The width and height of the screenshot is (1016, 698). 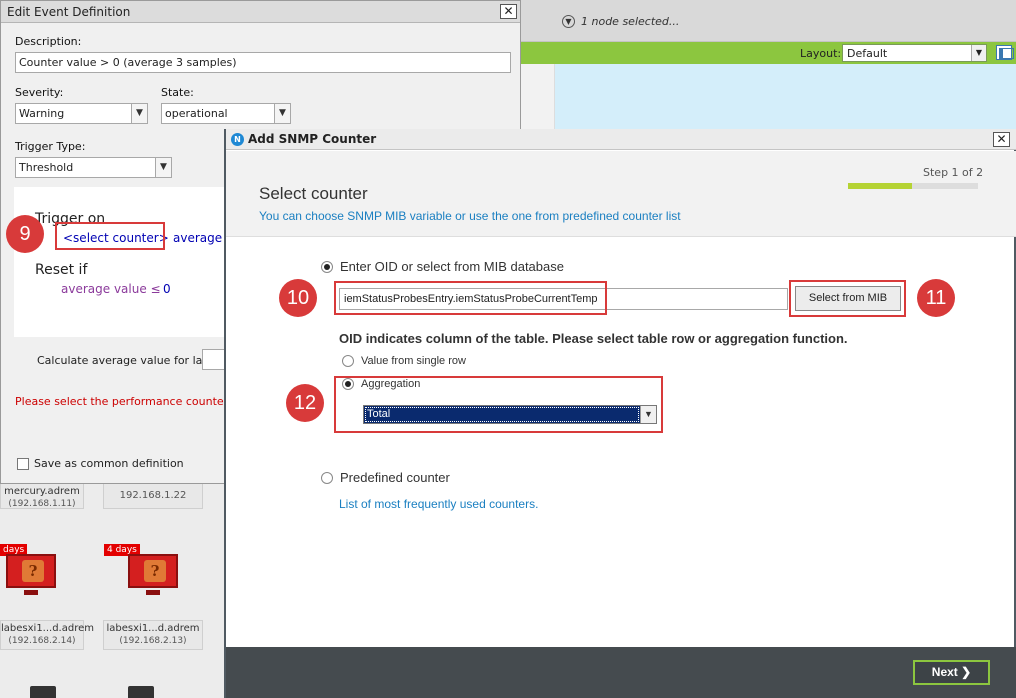 I want to click on reset-expression-link: average value ≤, so click(x=111, y=289).